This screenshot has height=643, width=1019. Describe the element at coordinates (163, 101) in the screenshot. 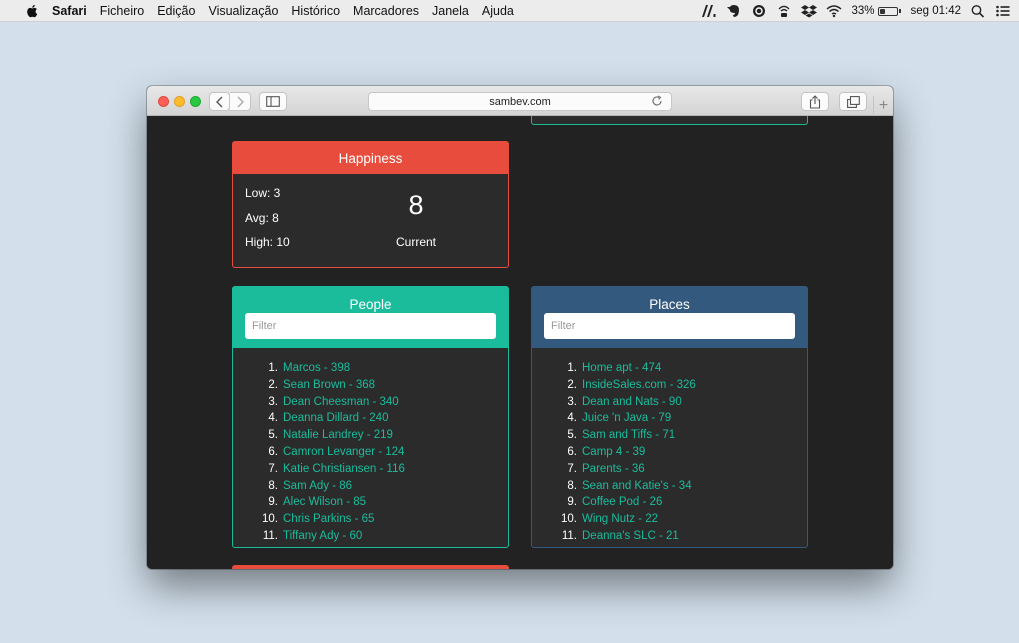

I see `close-window-button` at that location.